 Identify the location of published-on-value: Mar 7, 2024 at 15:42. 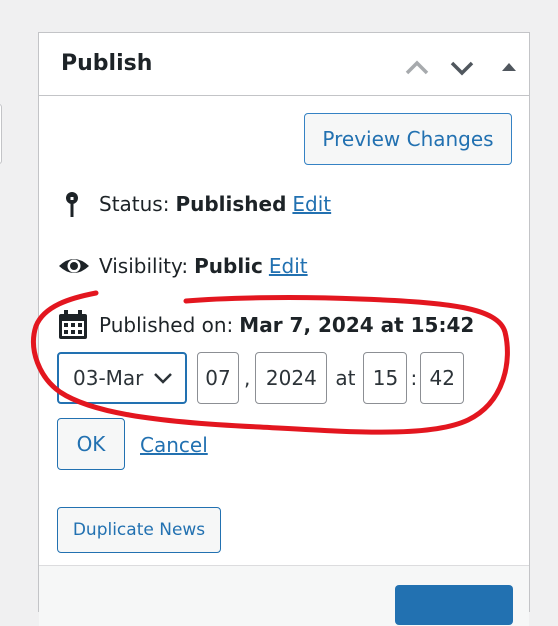
(357, 325).